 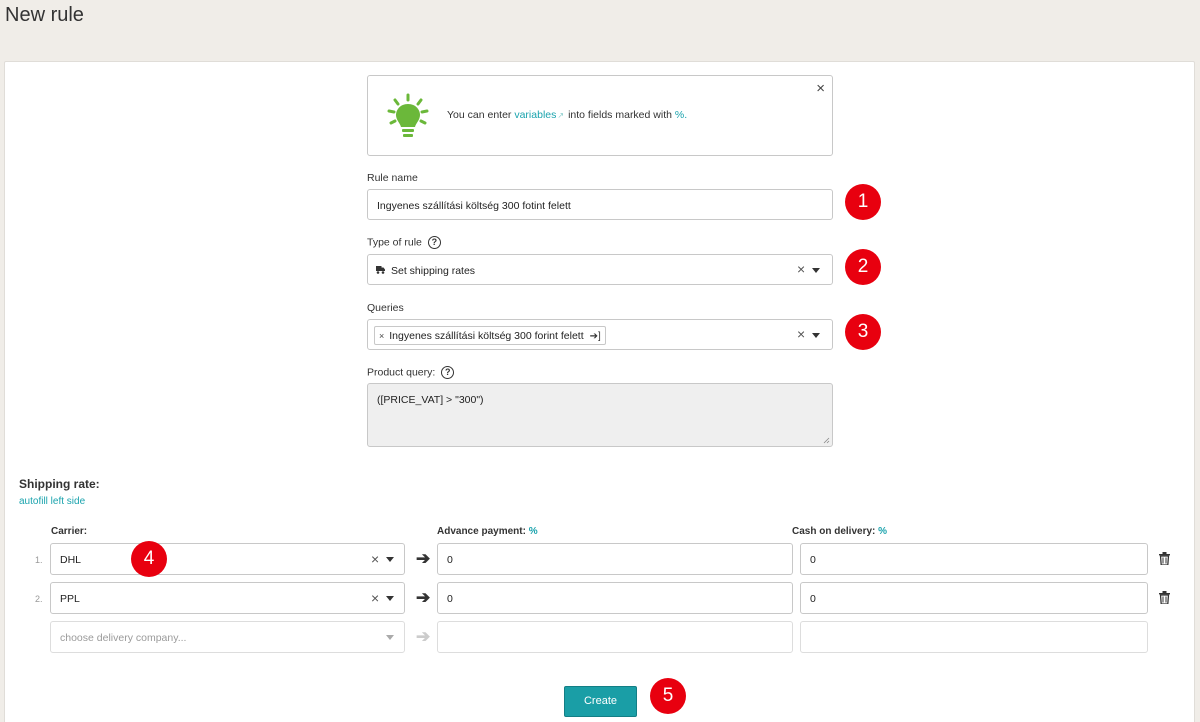 What do you see at coordinates (863, 202) in the screenshot?
I see `step-badge-1: 1` at bounding box center [863, 202].